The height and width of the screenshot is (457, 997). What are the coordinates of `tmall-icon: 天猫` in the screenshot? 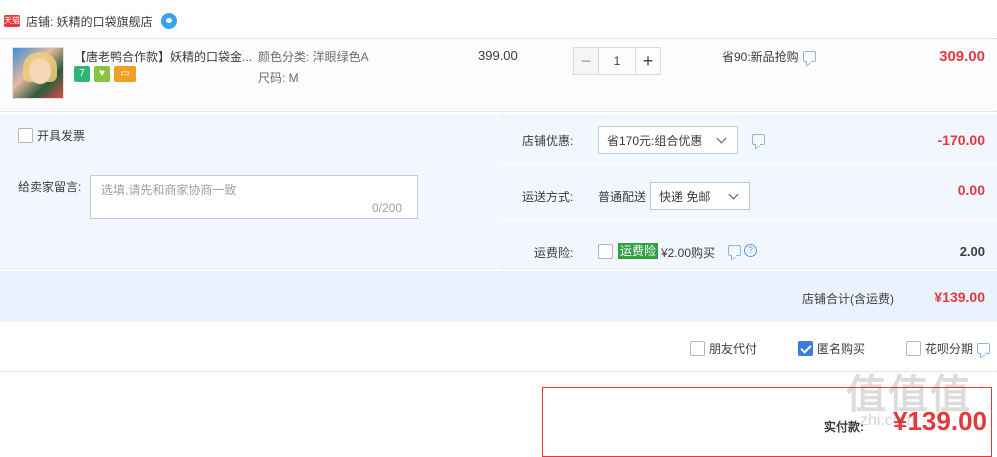 It's located at (12, 21).